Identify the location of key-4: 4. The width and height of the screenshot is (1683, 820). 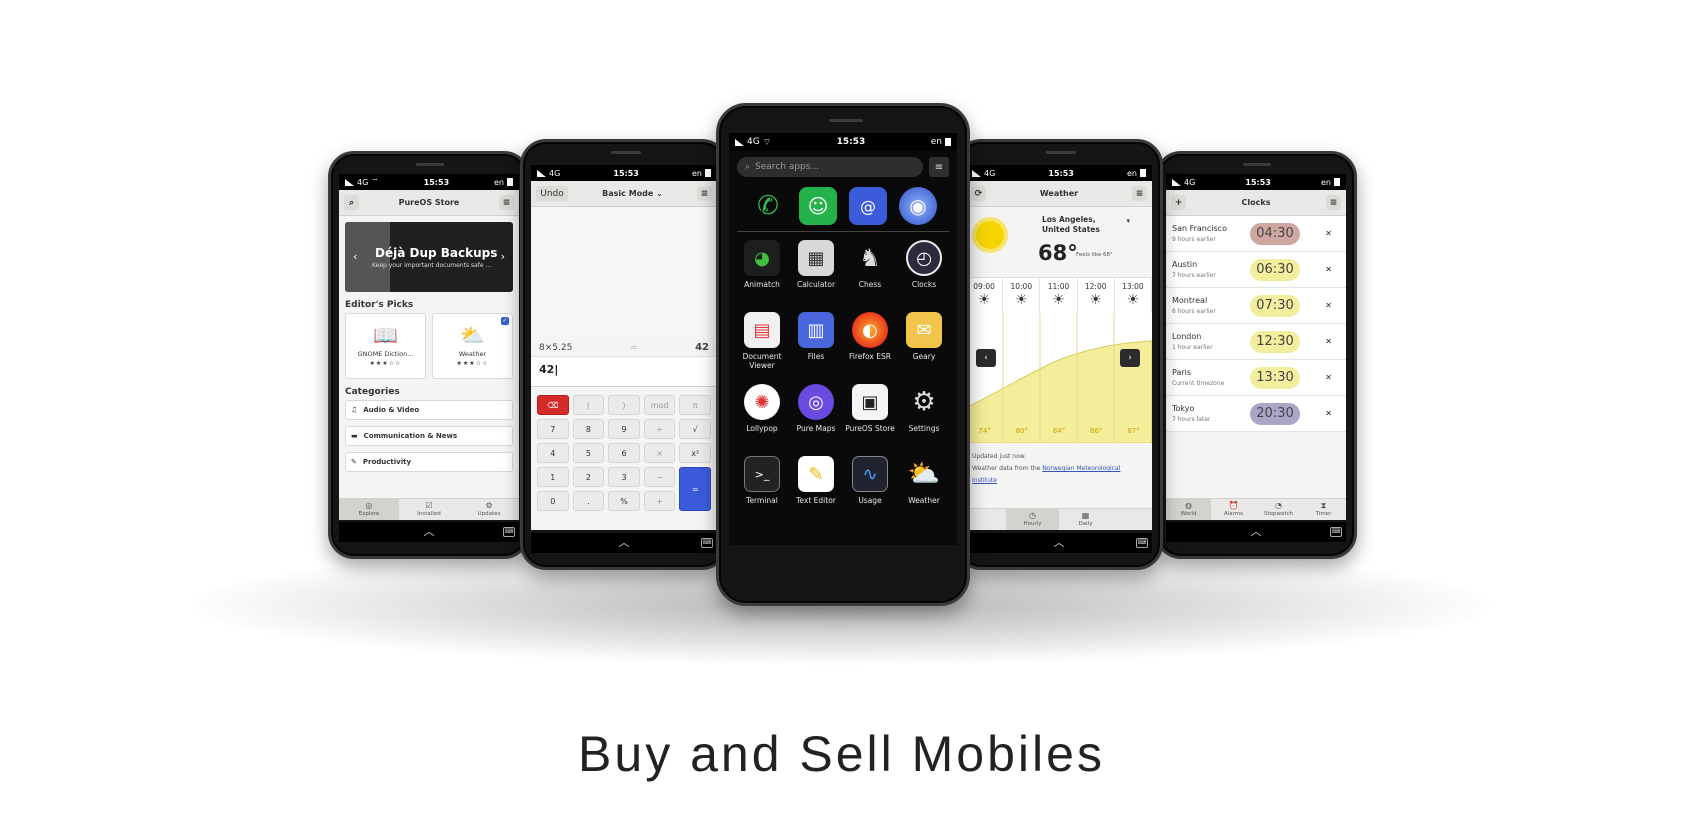
(553, 453).